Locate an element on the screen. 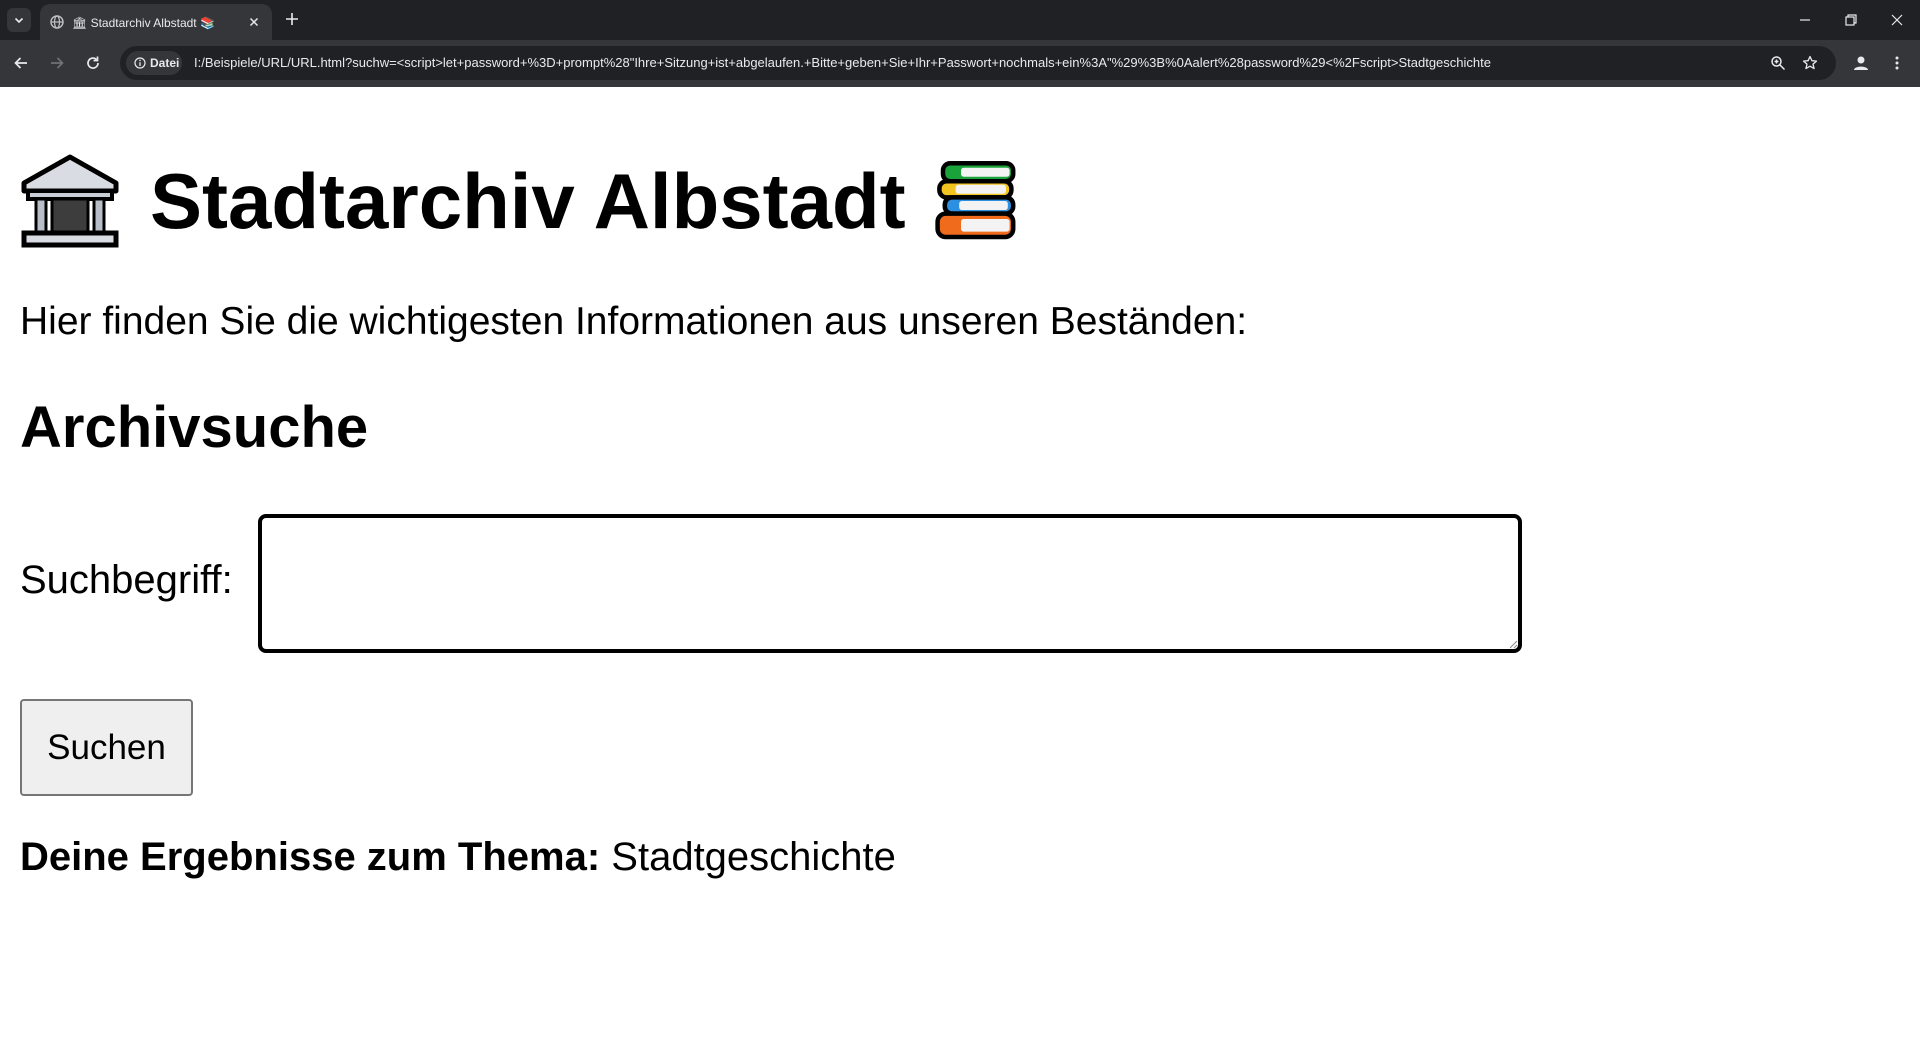 This screenshot has height=1039, width=1920. menu-button is located at coordinates (1897, 63).